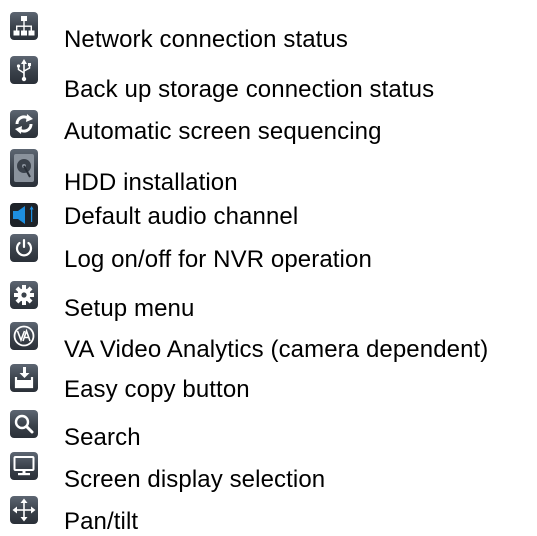 The image size is (537, 536). Describe the element at coordinates (129, 308) in the screenshot. I see `legend-label: Setup menu` at that location.